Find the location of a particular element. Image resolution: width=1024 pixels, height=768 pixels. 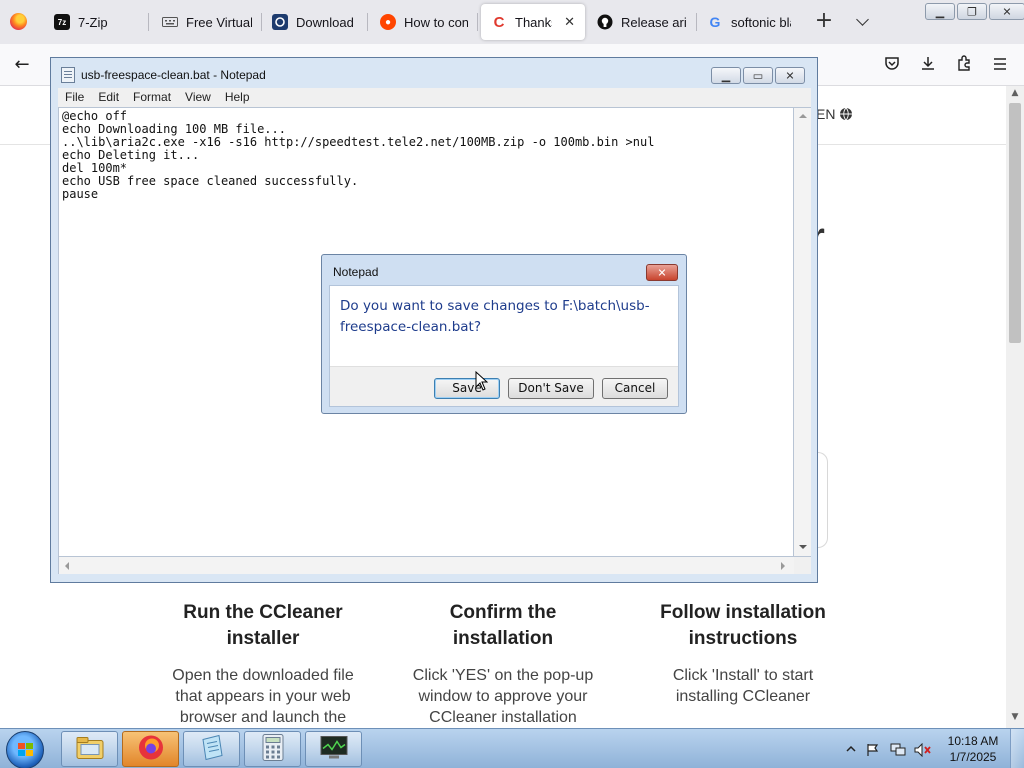

globe-icon is located at coordinates (846, 114).